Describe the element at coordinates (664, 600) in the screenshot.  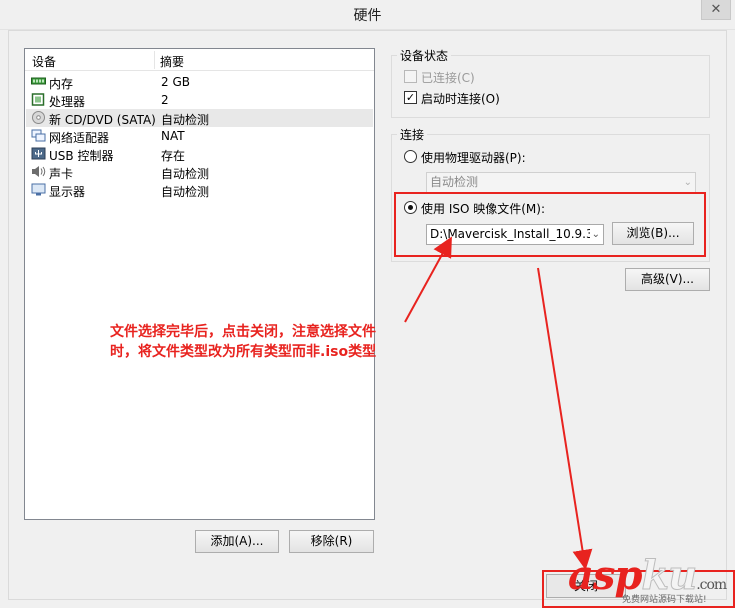
I see `watermark-tagline: 免费网站源码下载站!` at that location.